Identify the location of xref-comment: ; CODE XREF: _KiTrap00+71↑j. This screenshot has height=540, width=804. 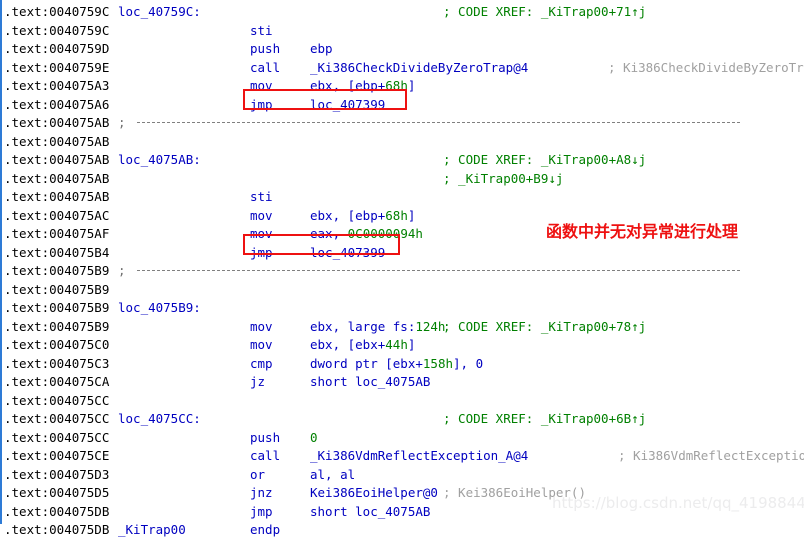
(545, 11).